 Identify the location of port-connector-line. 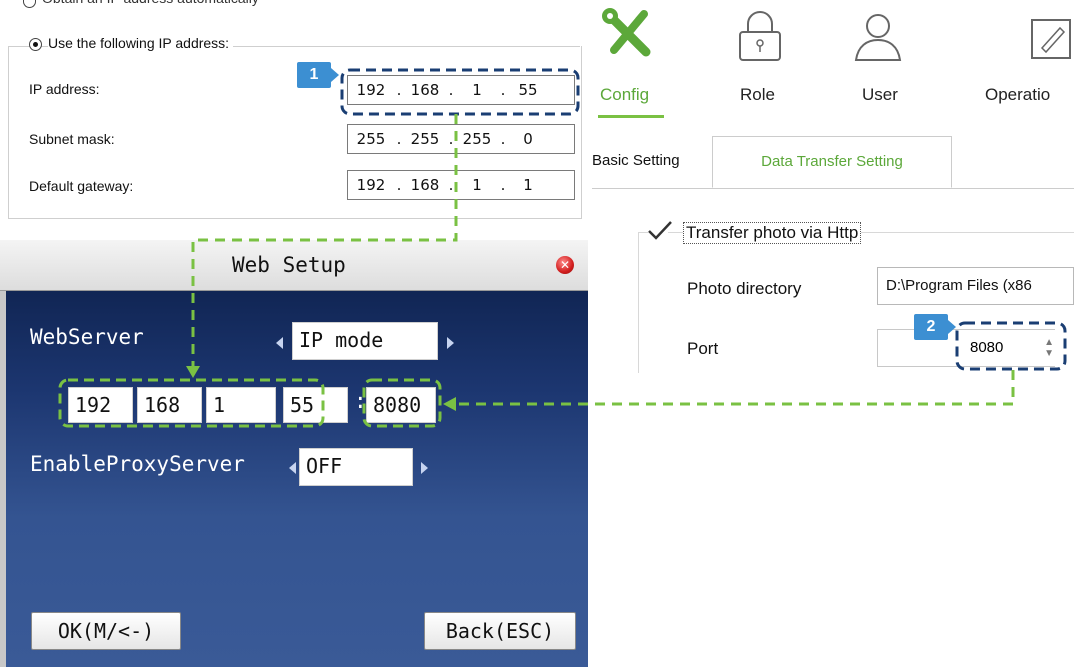
(735, 388).